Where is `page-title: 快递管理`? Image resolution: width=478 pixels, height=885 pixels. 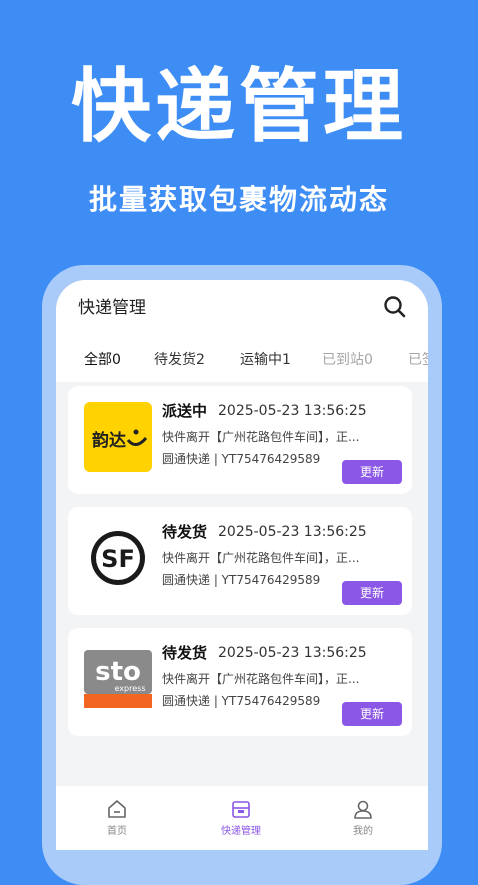
page-title: 快递管理 is located at coordinates (112, 308).